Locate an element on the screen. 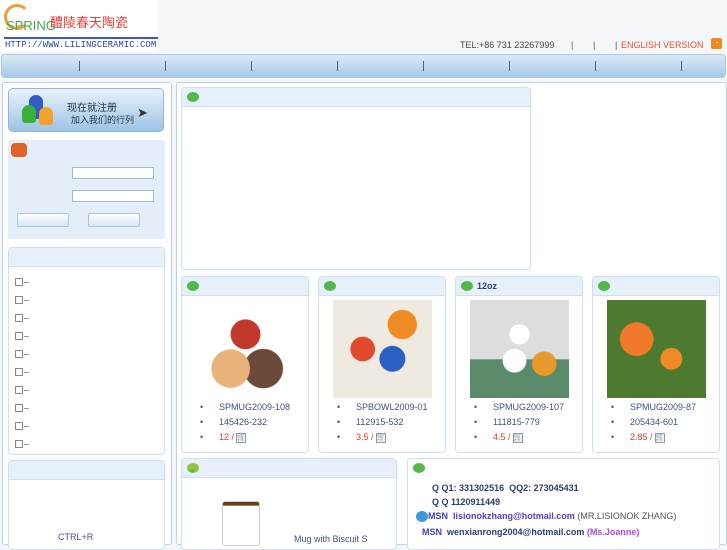  product-card: SPMUG2009-87205434-601 2.85 /🛒 is located at coordinates (656, 364).